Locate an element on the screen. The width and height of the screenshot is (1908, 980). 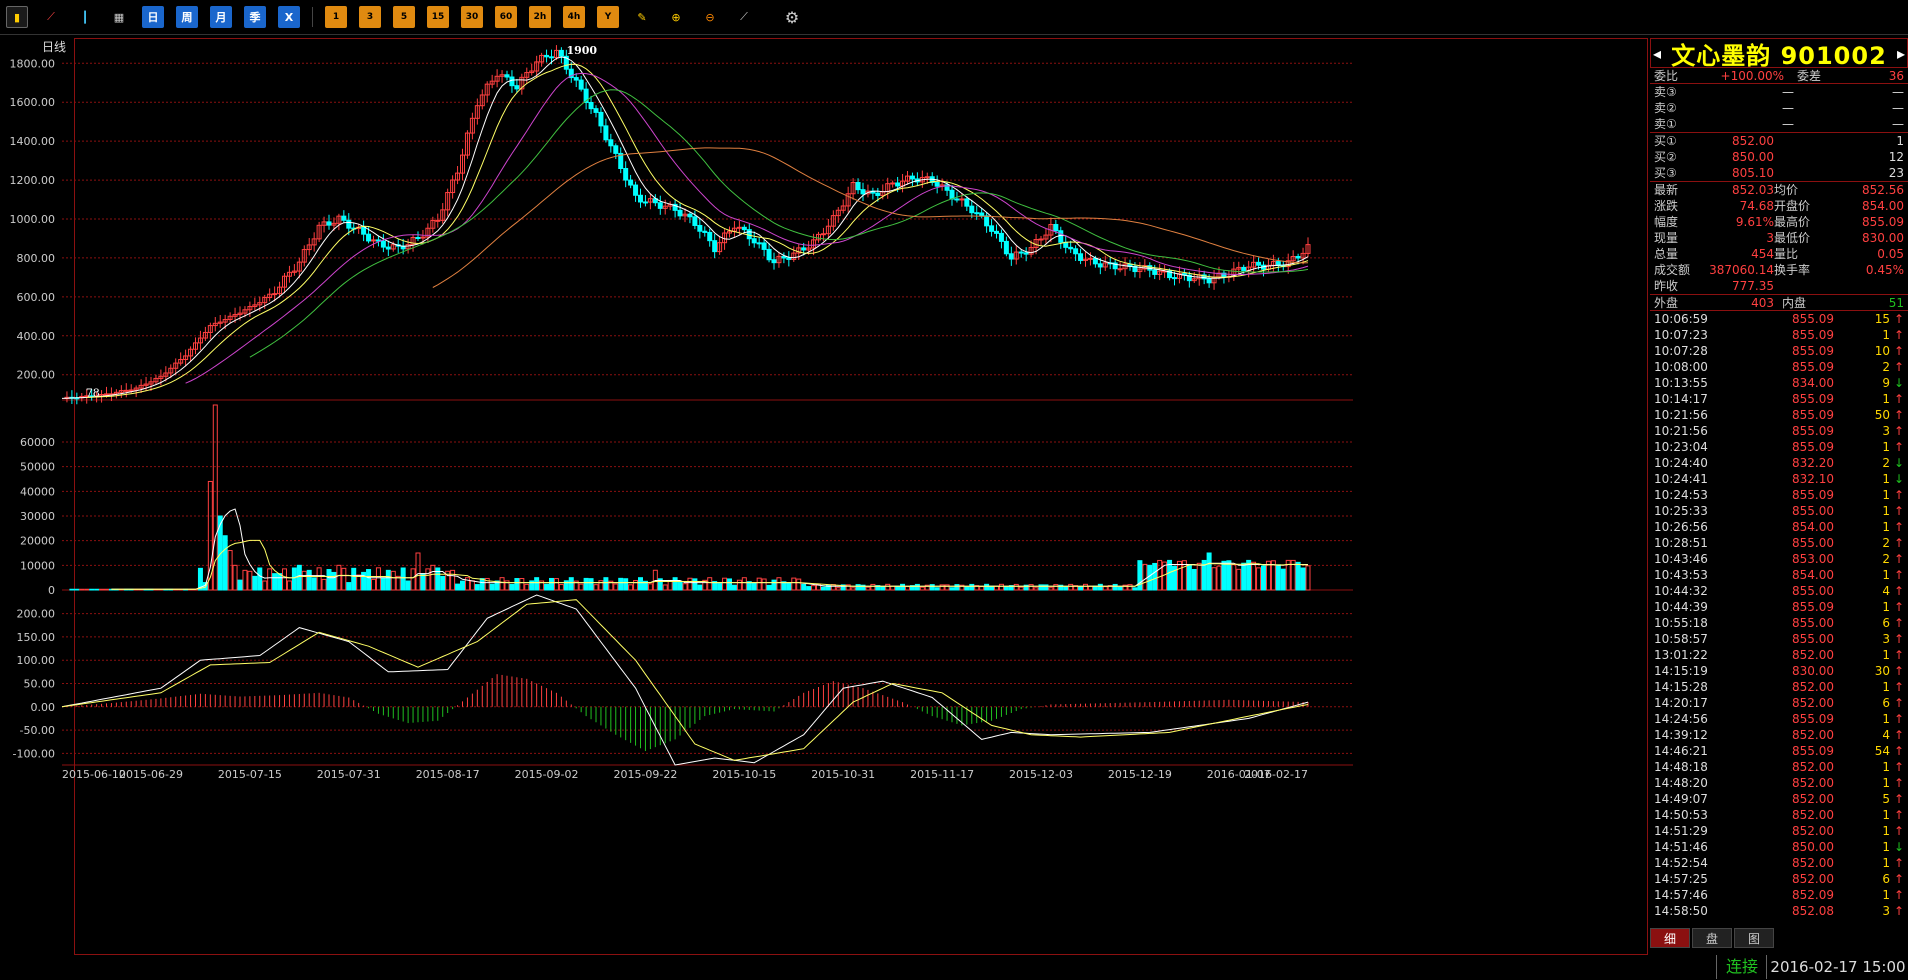
inner-label: 内盘 is located at coordinates (1793, 303).